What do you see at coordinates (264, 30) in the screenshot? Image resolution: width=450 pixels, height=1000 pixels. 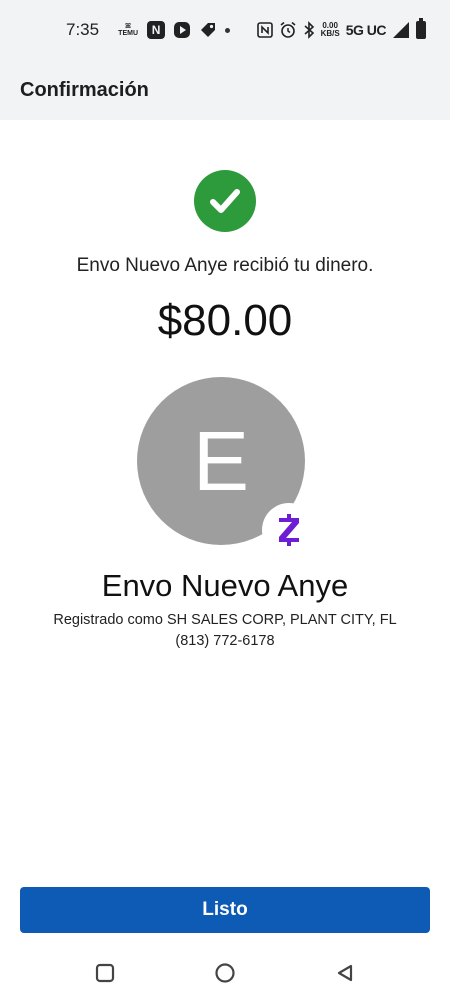 I see `nfc-icon` at bounding box center [264, 30].